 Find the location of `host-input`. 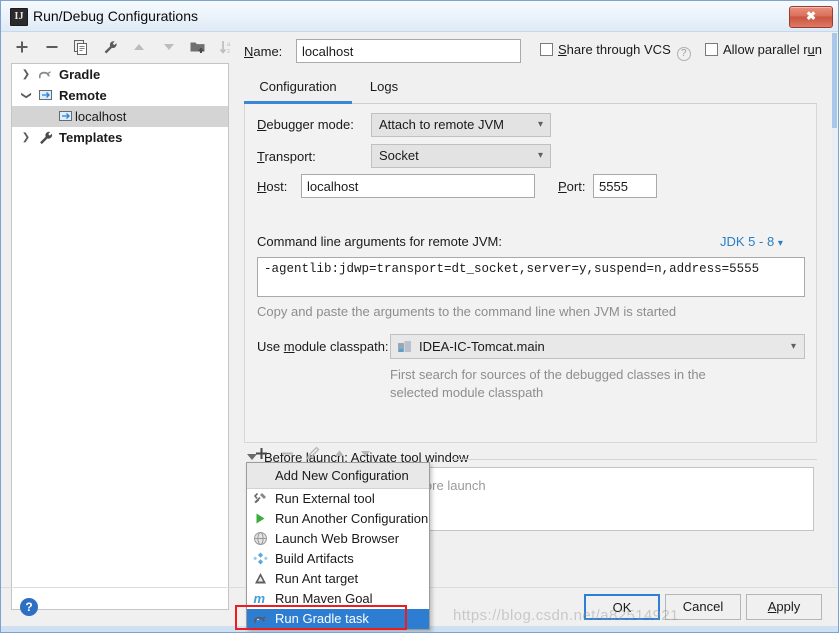

host-input is located at coordinates (418, 186).